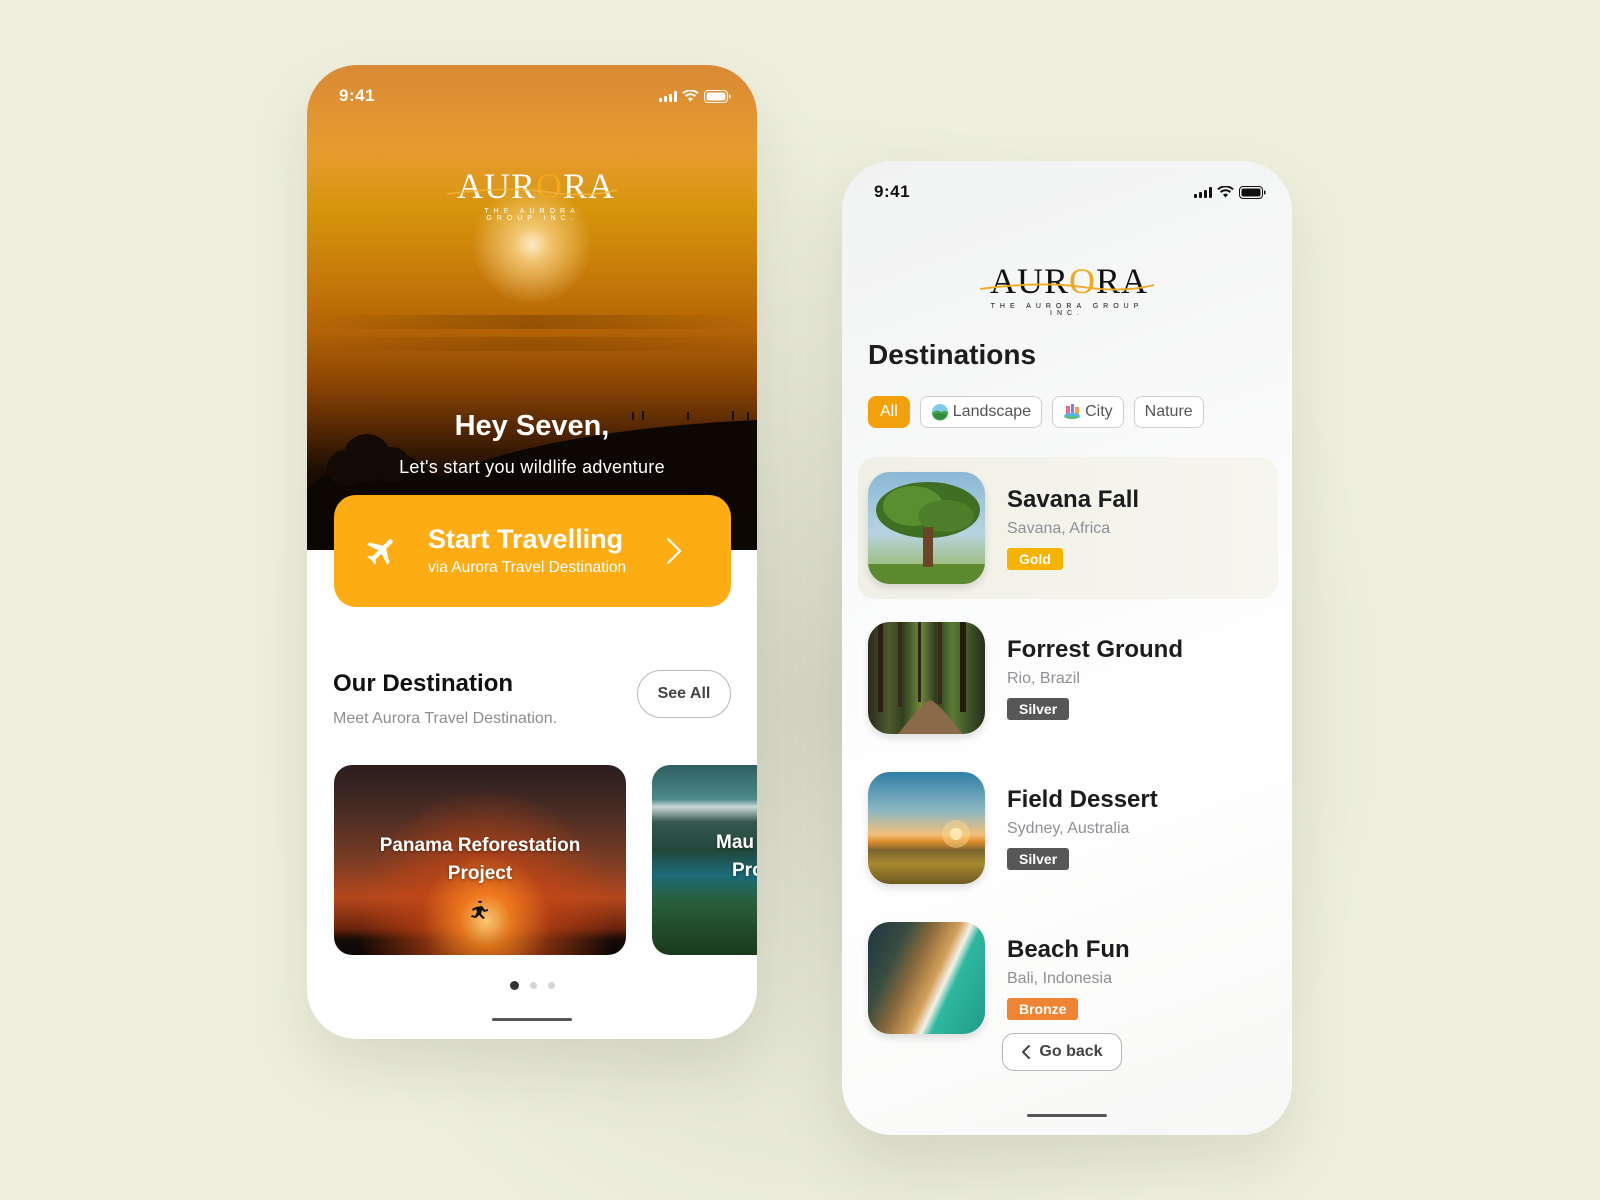 The image size is (1600, 1200). What do you see at coordinates (514, 985) in the screenshot?
I see `pagination-dot-active` at bounding box center [514, 985].